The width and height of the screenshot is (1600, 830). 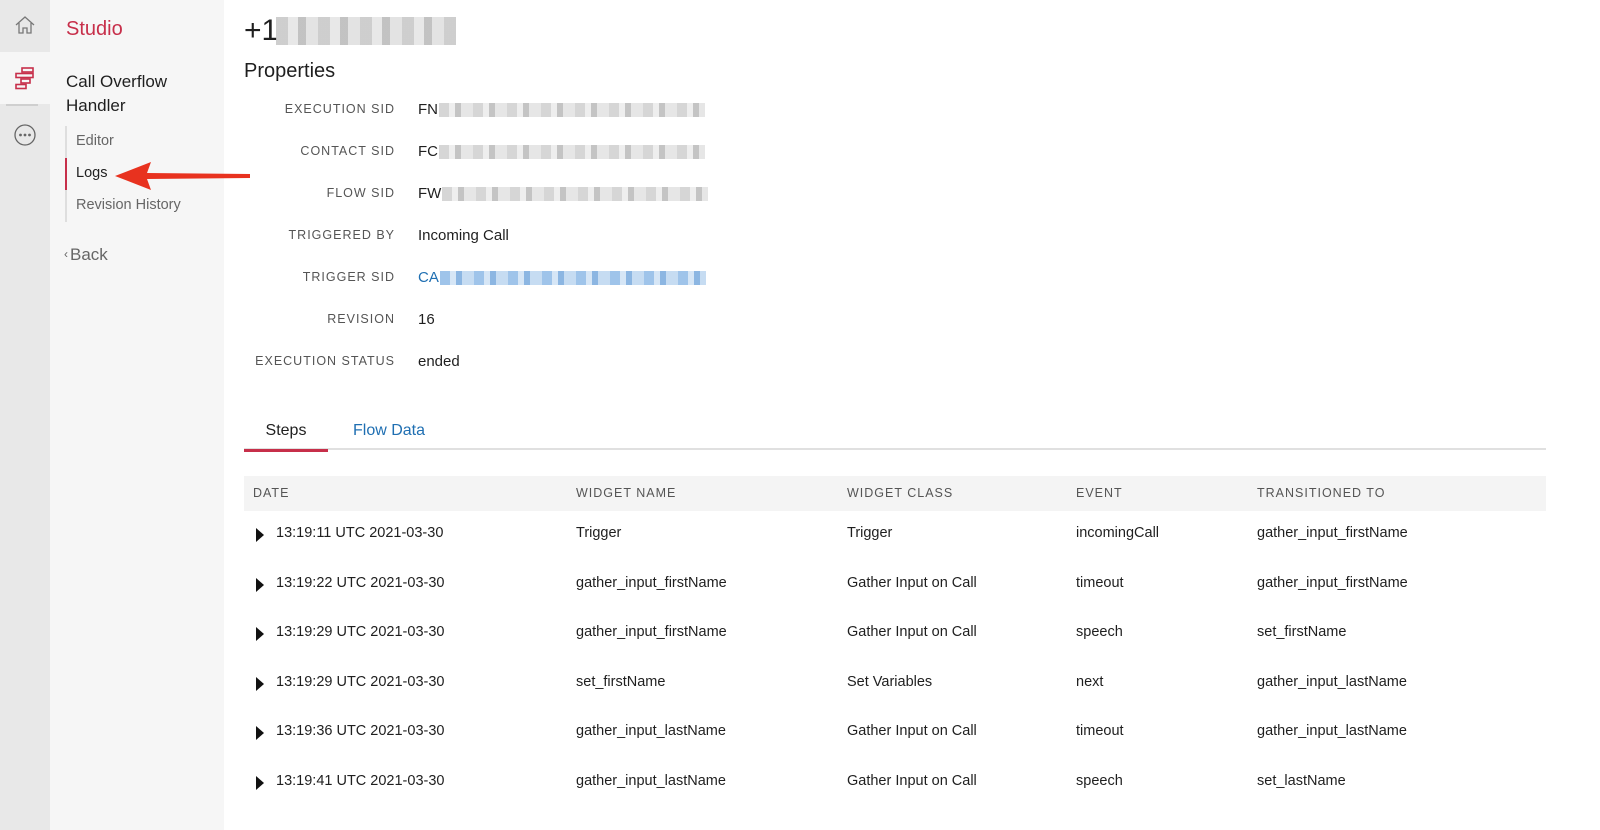 I want to click on nav-more, so click(x=25, y=135).